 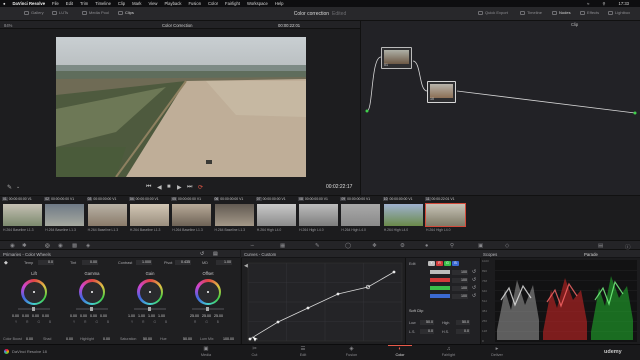 I want to click on clip-thumbnail: 08 00:00:00:00 V1 H.264 High L4.0, so click(x=318, y=217).